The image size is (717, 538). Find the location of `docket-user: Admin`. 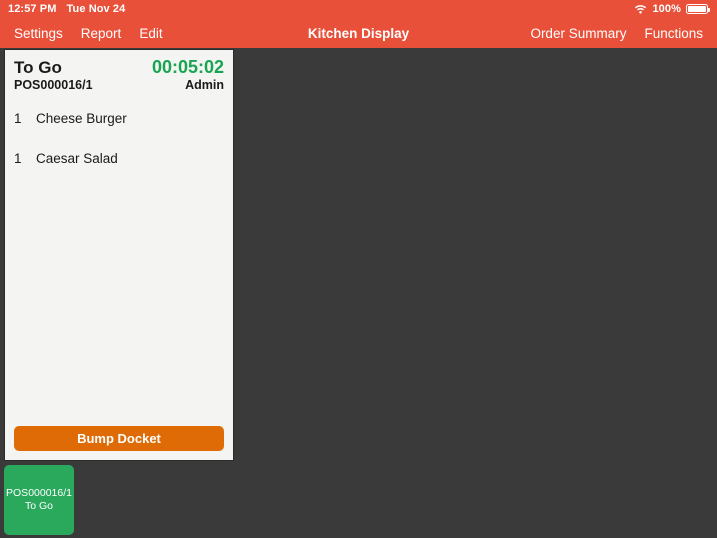

docket-user: Admin is located at coordinates (204, 85).